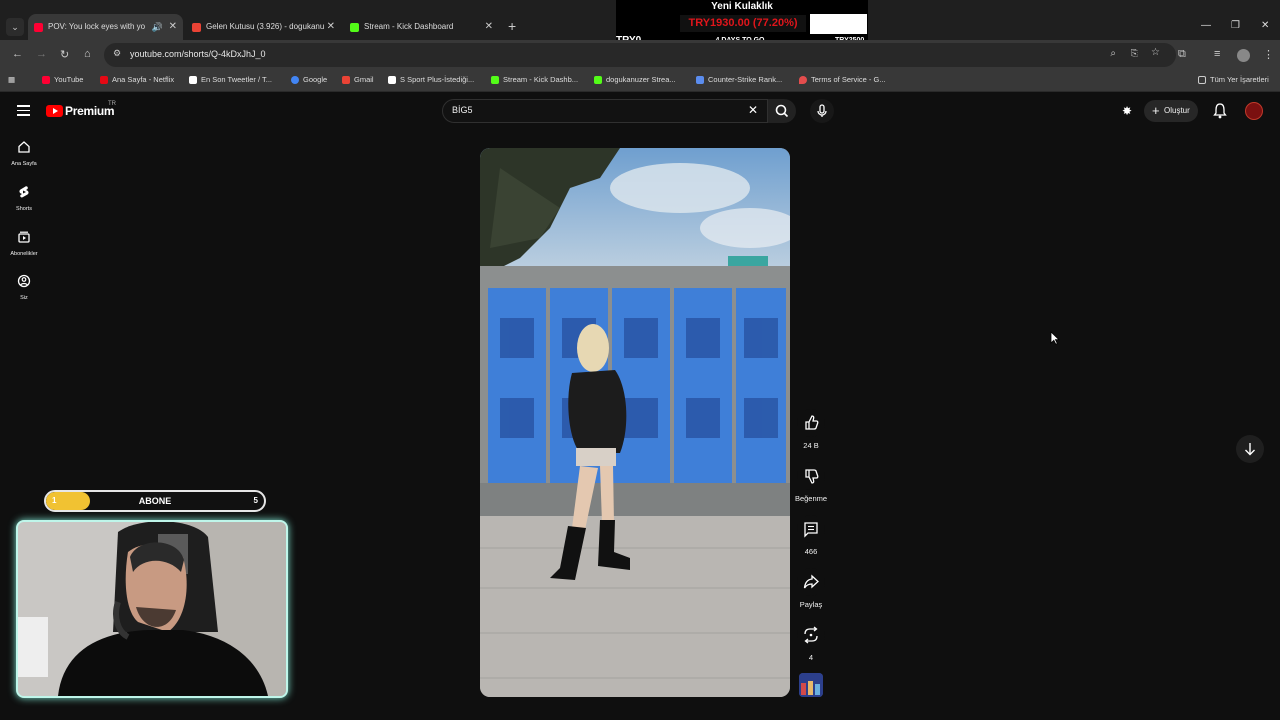 This screenshot has width=1280, height=720. What do you see at coordinates (838, 24) in the screenshot?
I see `goal-progress-box` at bounding box center [838, 24].